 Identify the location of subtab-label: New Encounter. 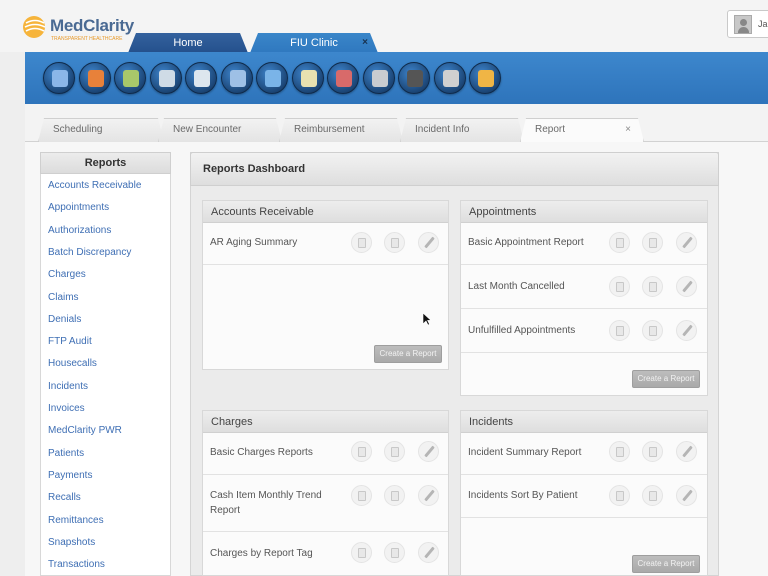
(207, 129).